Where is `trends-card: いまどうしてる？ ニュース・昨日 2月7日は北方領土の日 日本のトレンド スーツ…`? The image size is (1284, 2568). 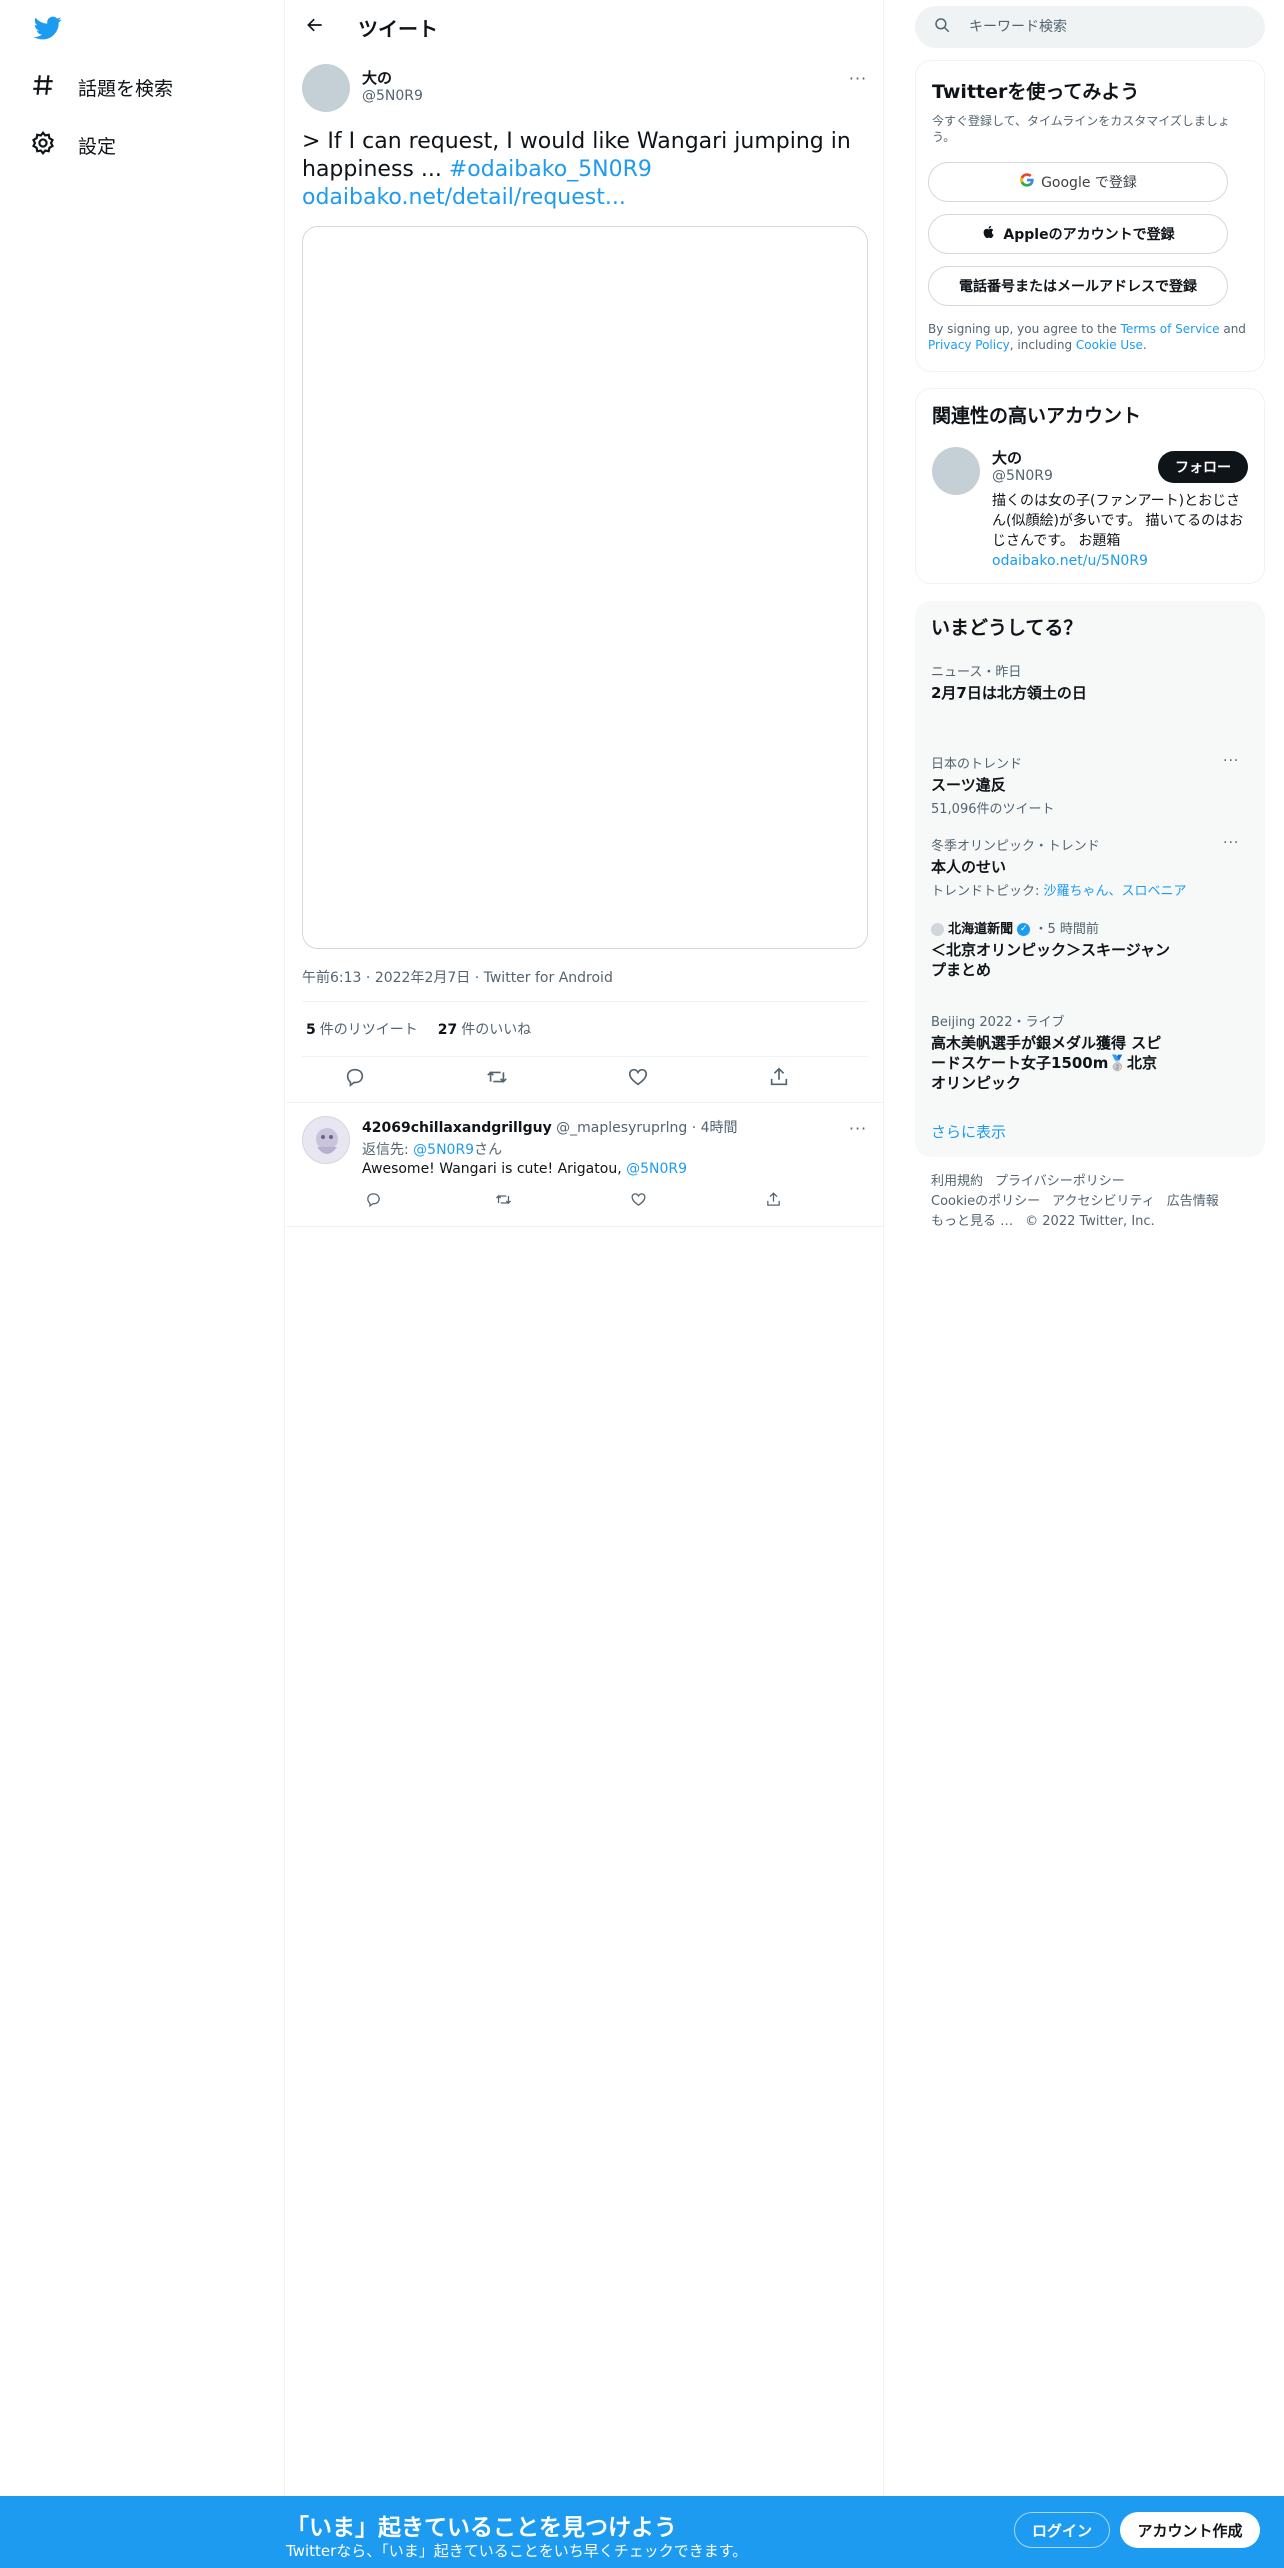 trends-card: いまどうしてる？ ニュース・昨日 2月7日は北方領土の日 日本のトレンド スーツ… is located at coordinates (1090, 879).